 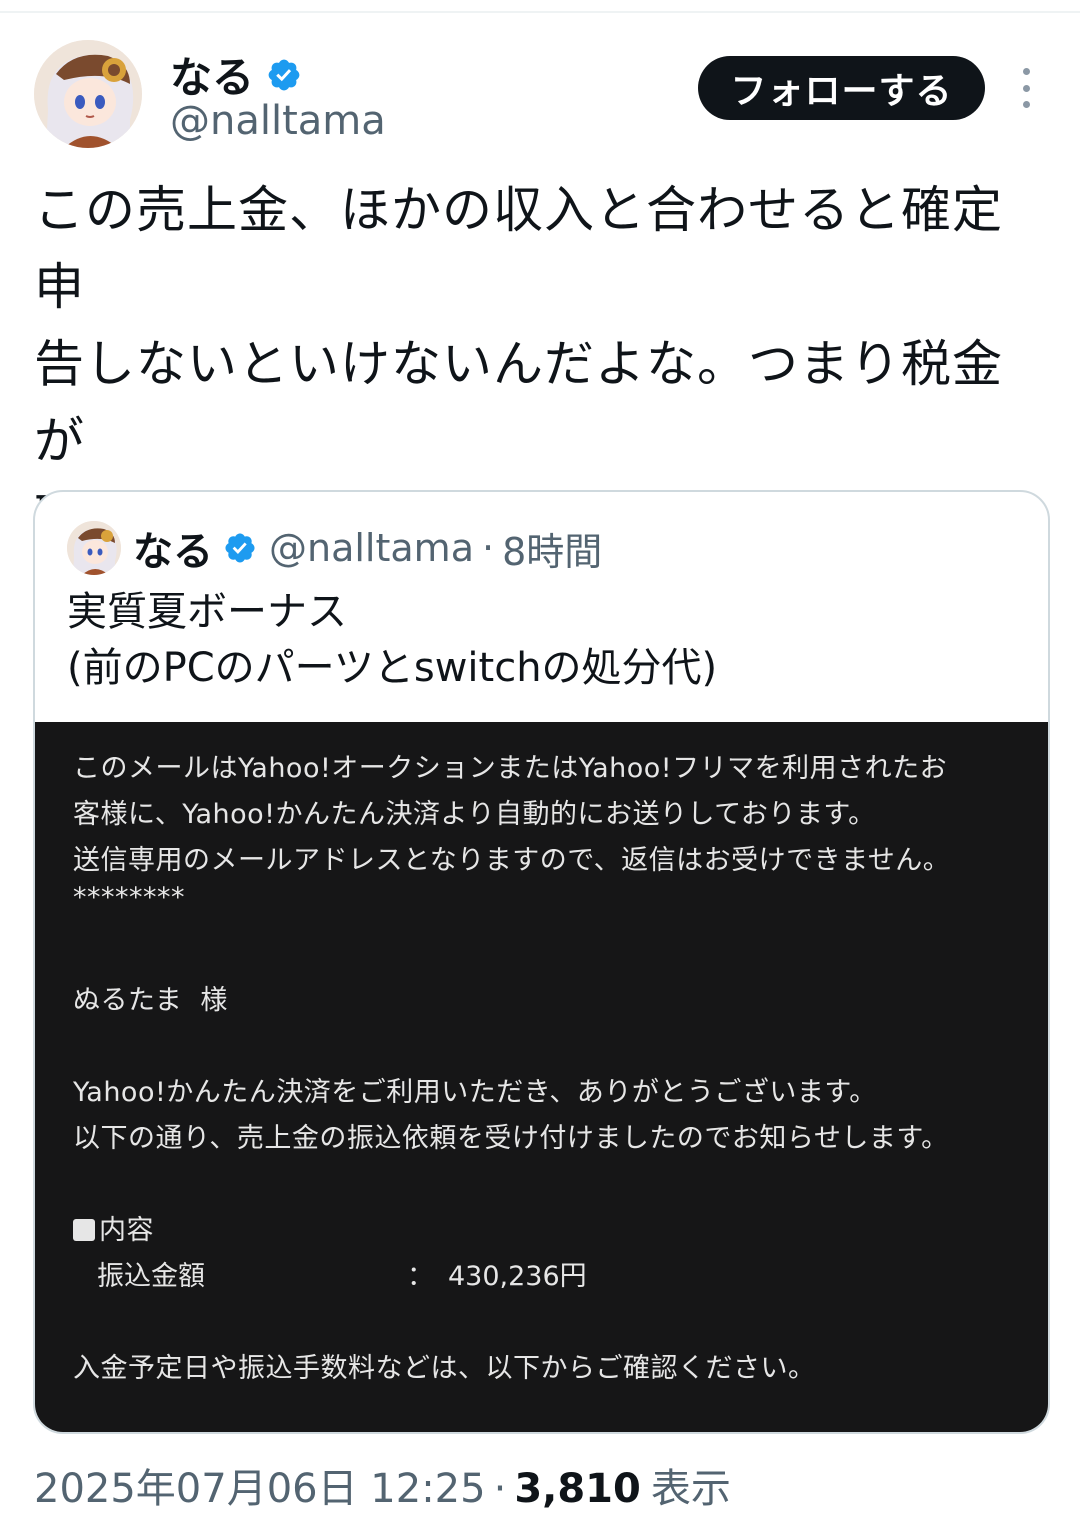 I want to click on views-count: 3,810, so click(x=577, y=1489).